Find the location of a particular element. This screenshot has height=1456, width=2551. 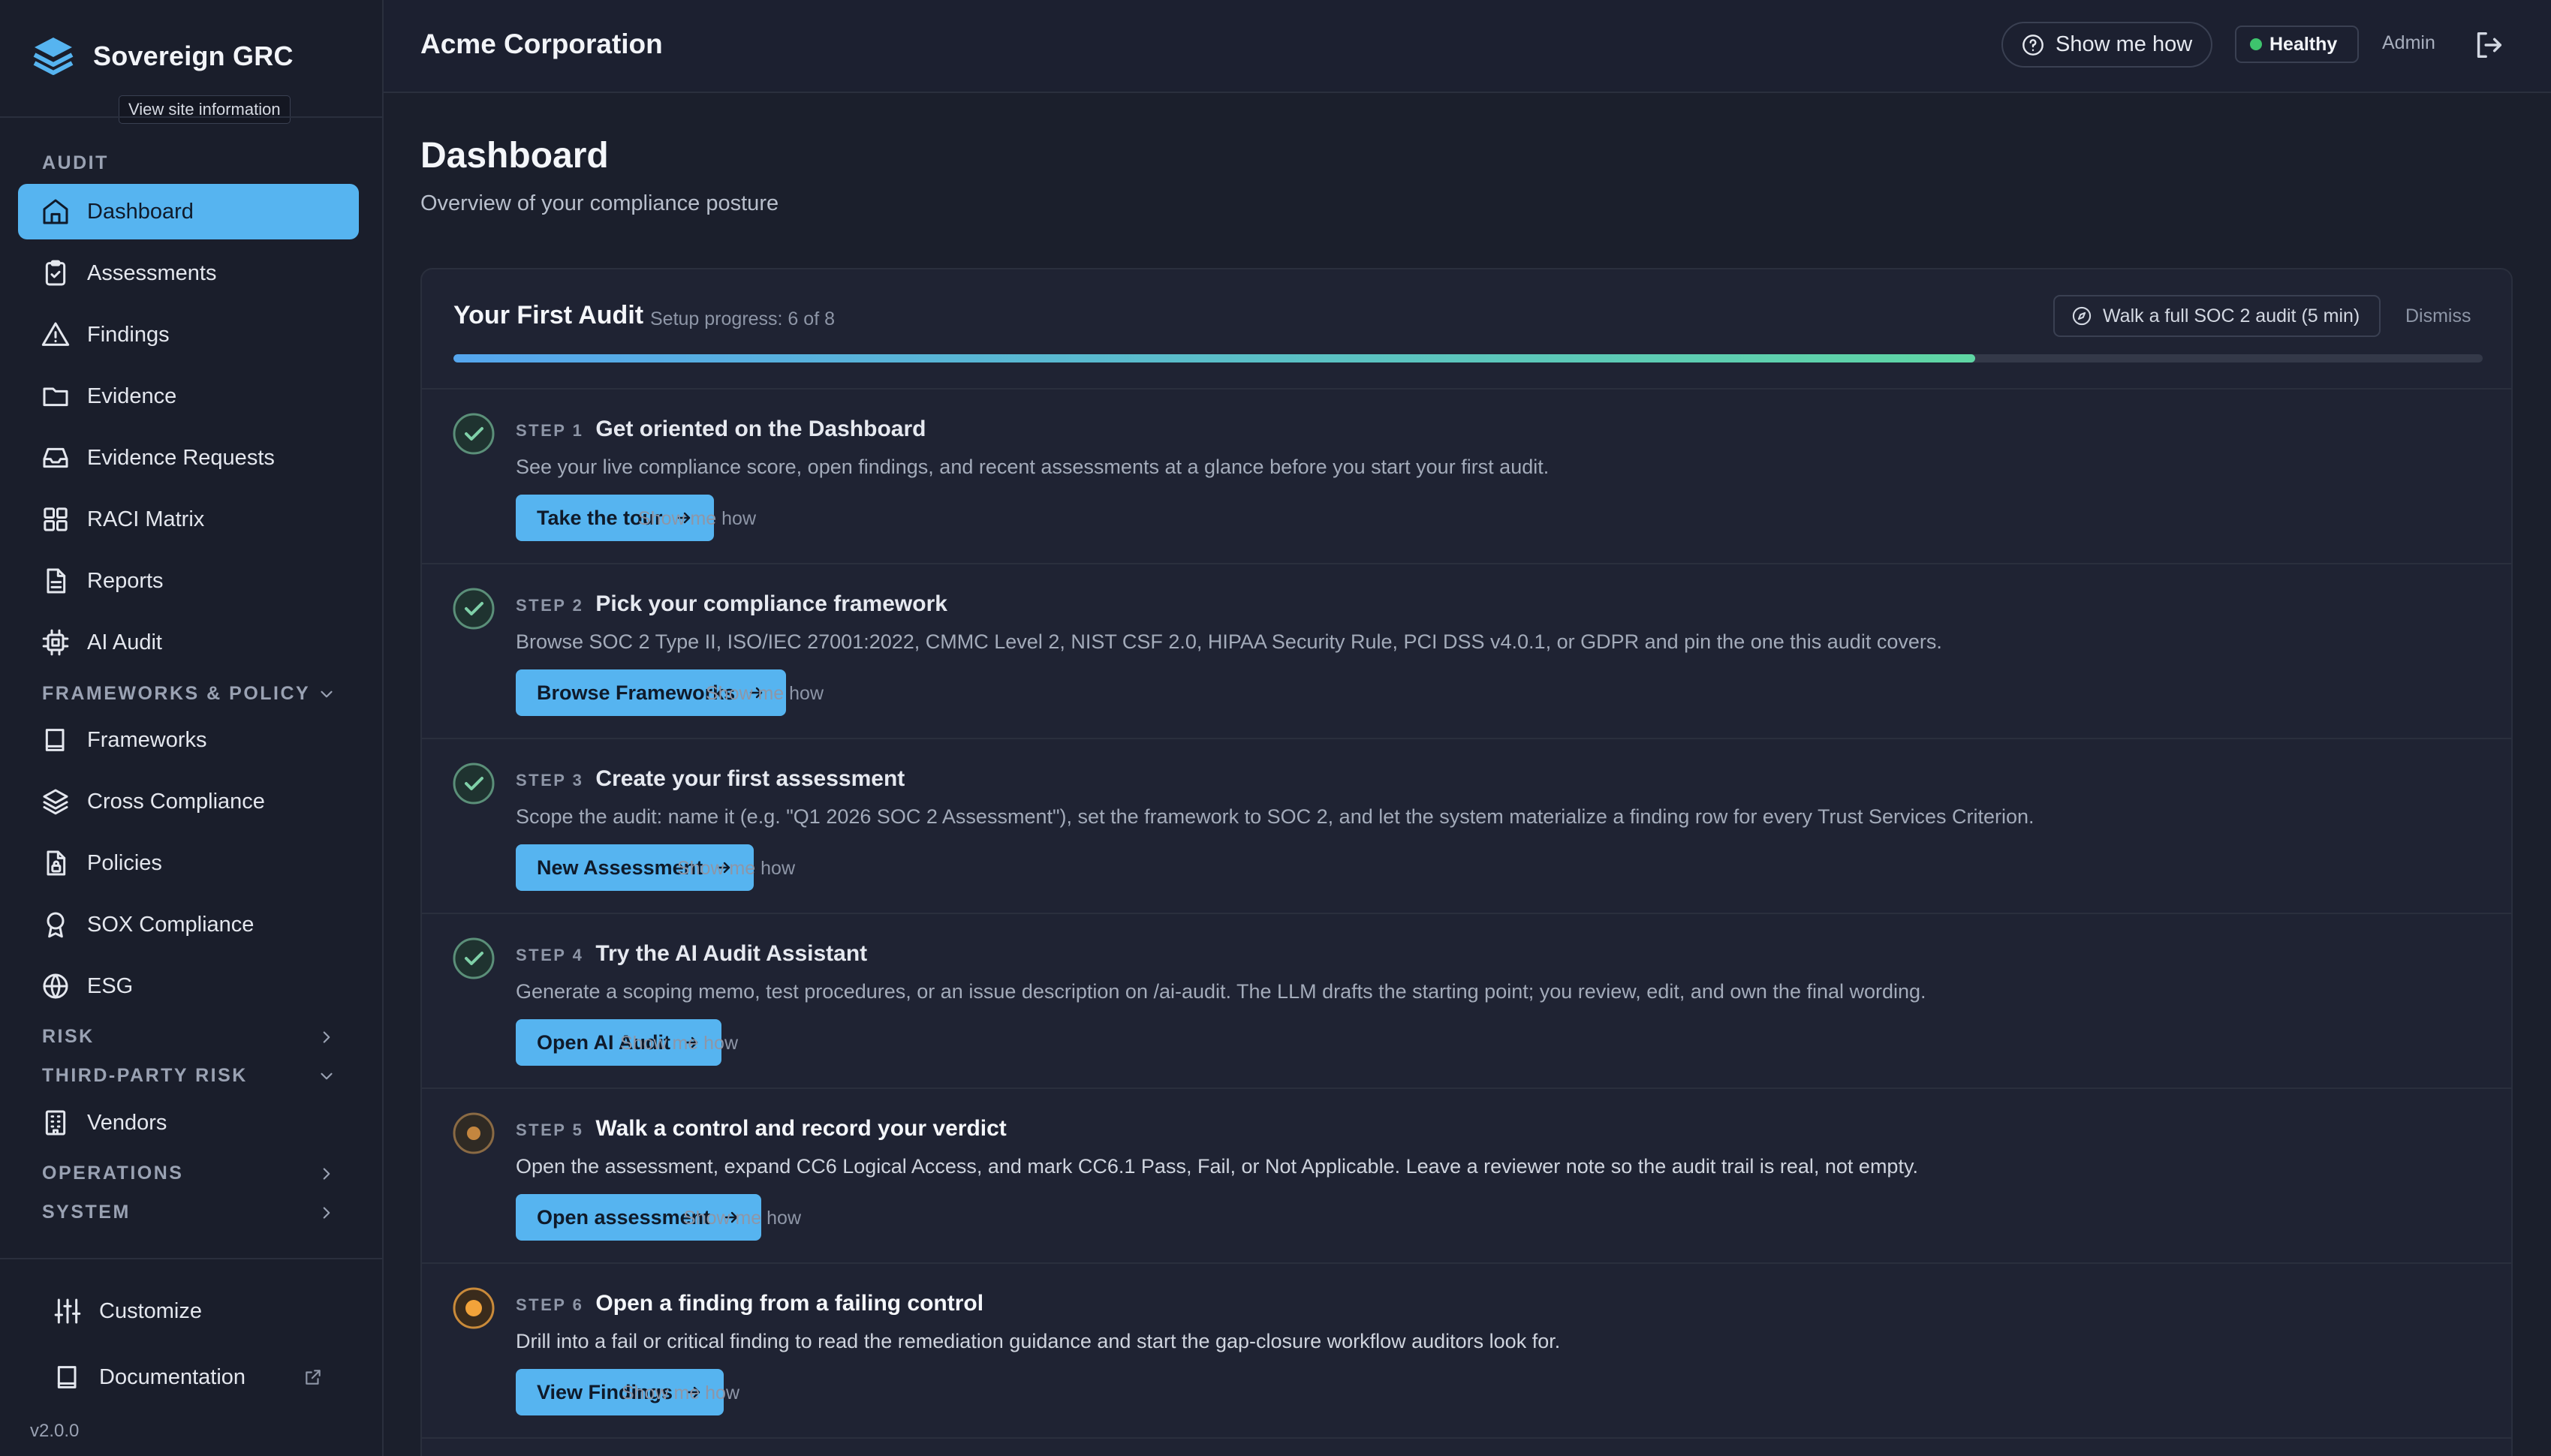

sidebar-item-label: Cross Compliance is located at coordinates (176, 801).